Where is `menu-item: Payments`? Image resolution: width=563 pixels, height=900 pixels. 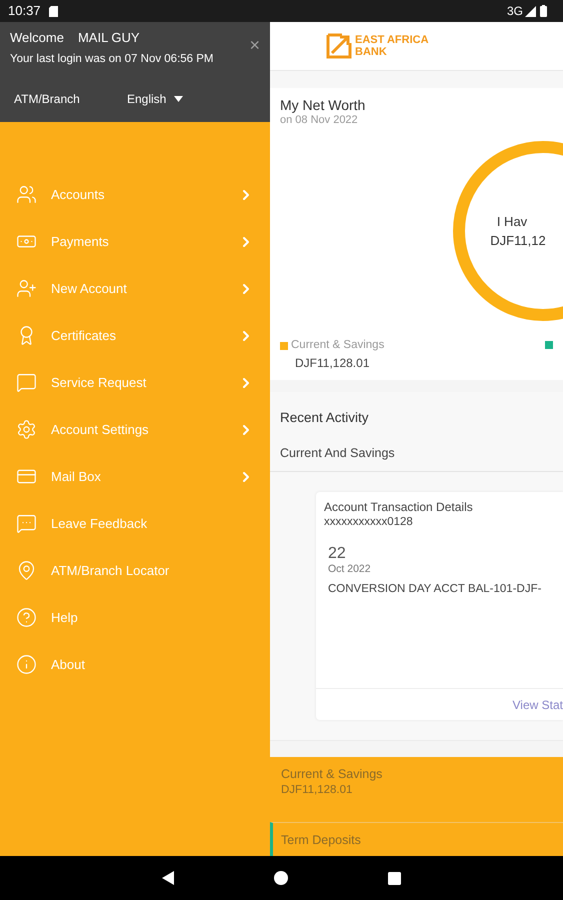
menu-item: Payments is located at coordinates (135, 241).